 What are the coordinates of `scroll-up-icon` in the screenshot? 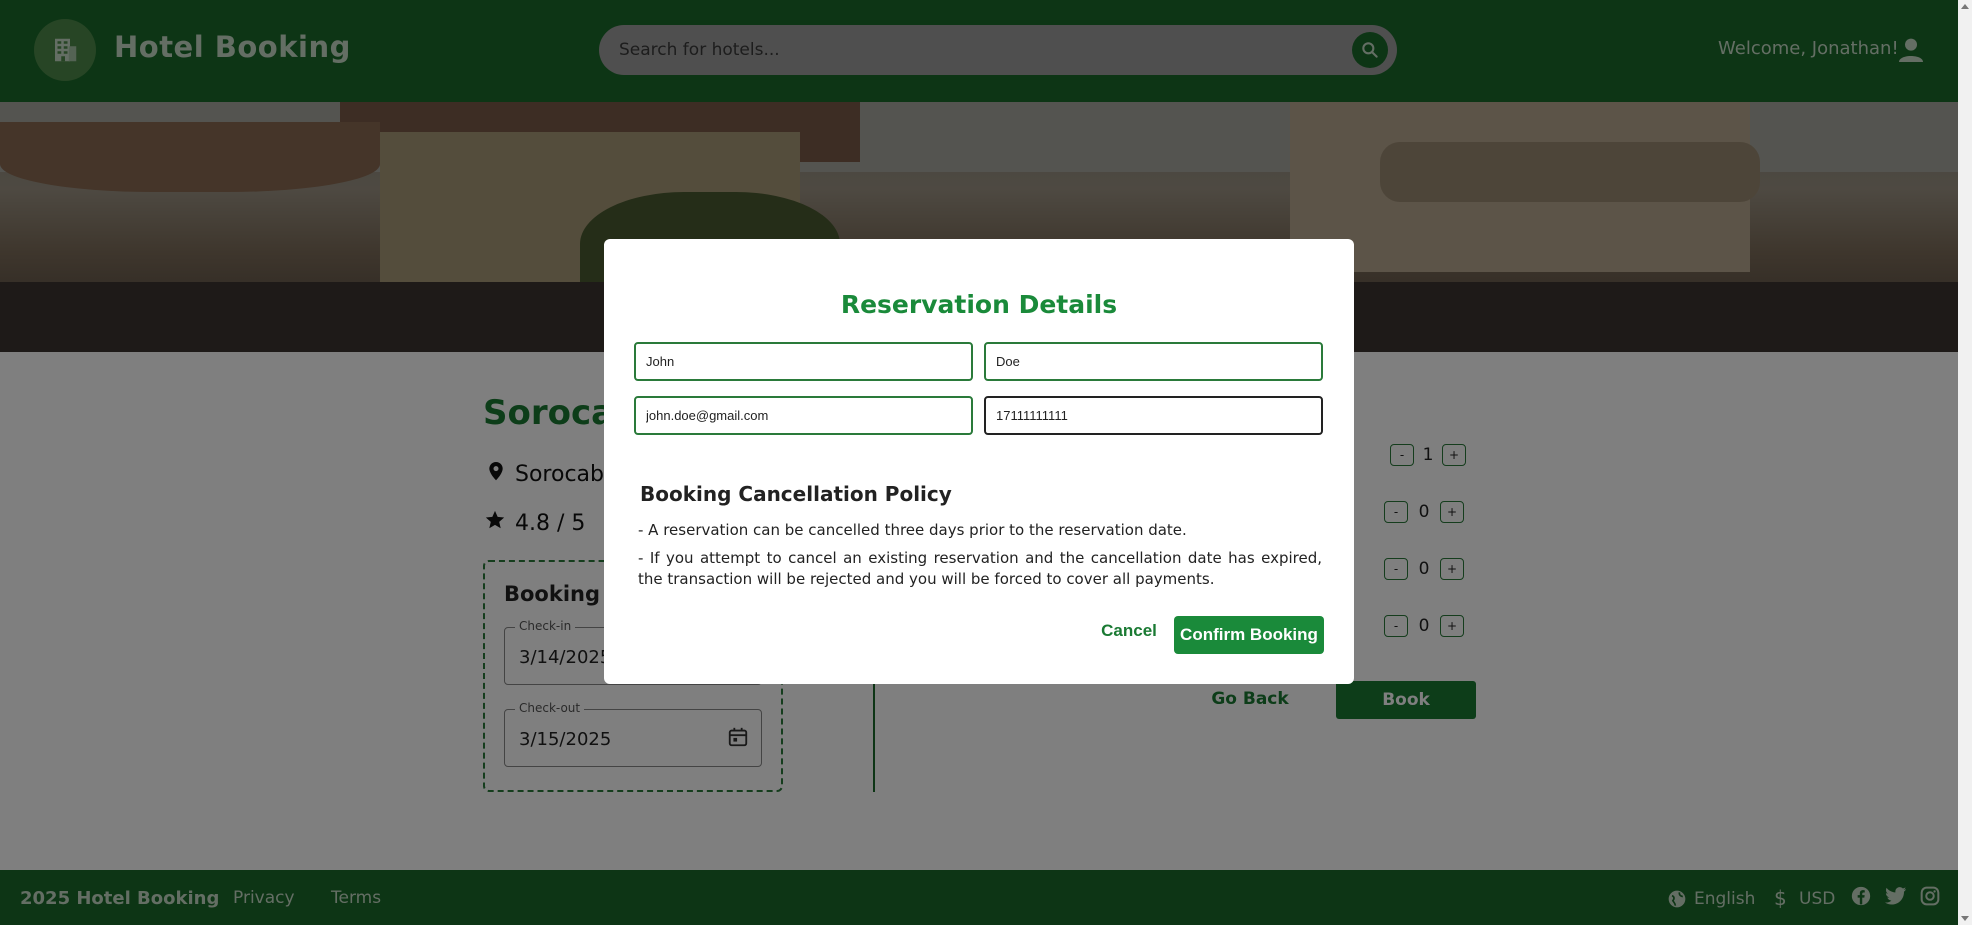 It's located at (1965, 6).